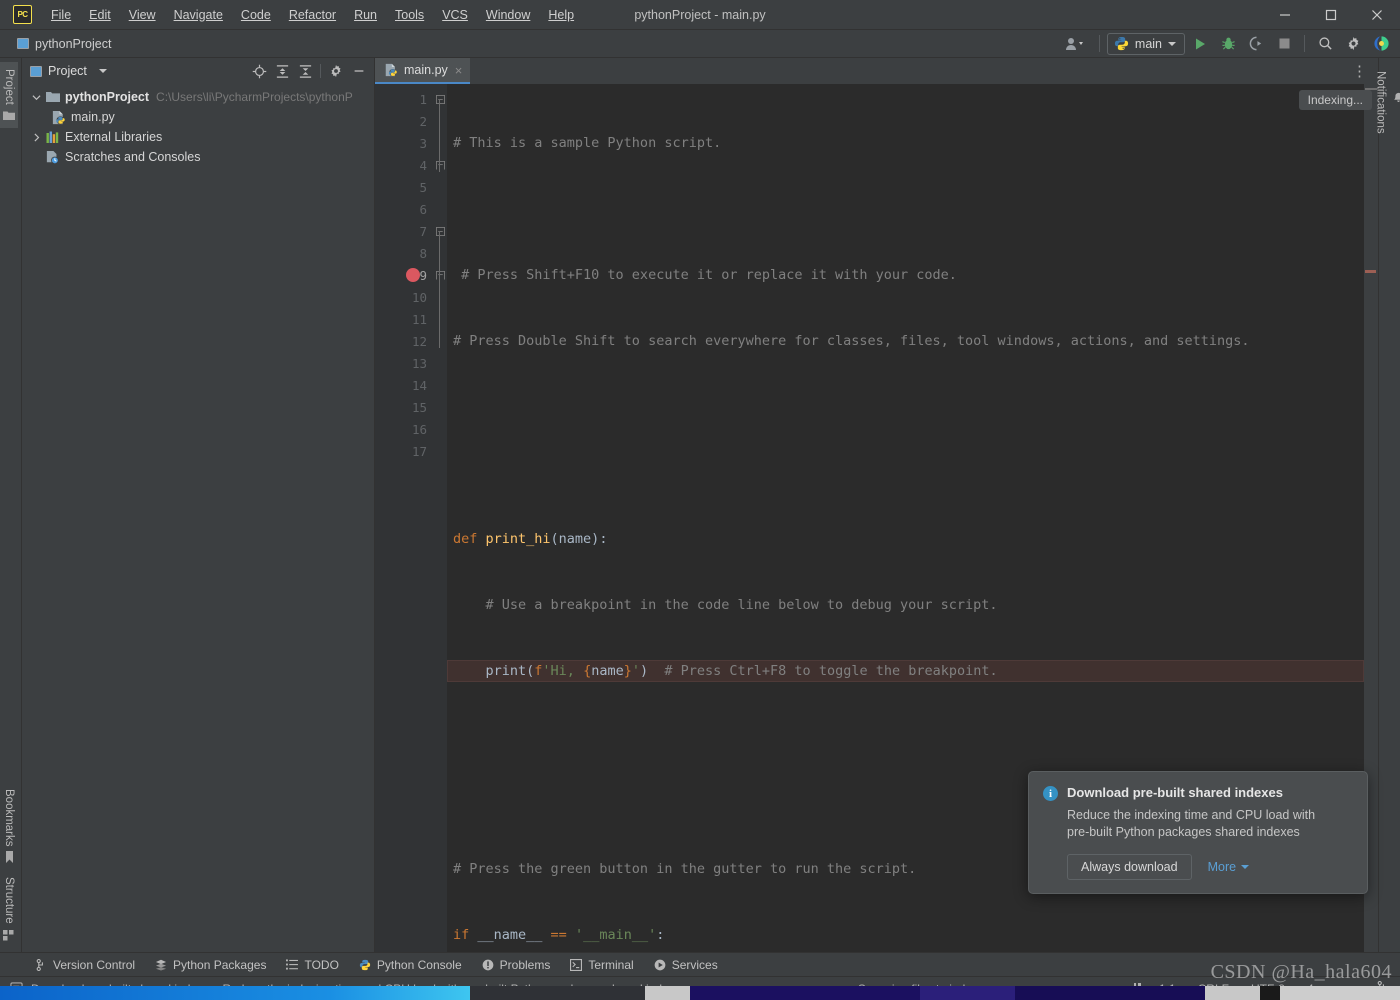 The width and height of the screenshot is (1400, 1000). Describe the element at coordinates (198, 15) in the screenshot. I see `menu-navigate: Navigate` at that location.